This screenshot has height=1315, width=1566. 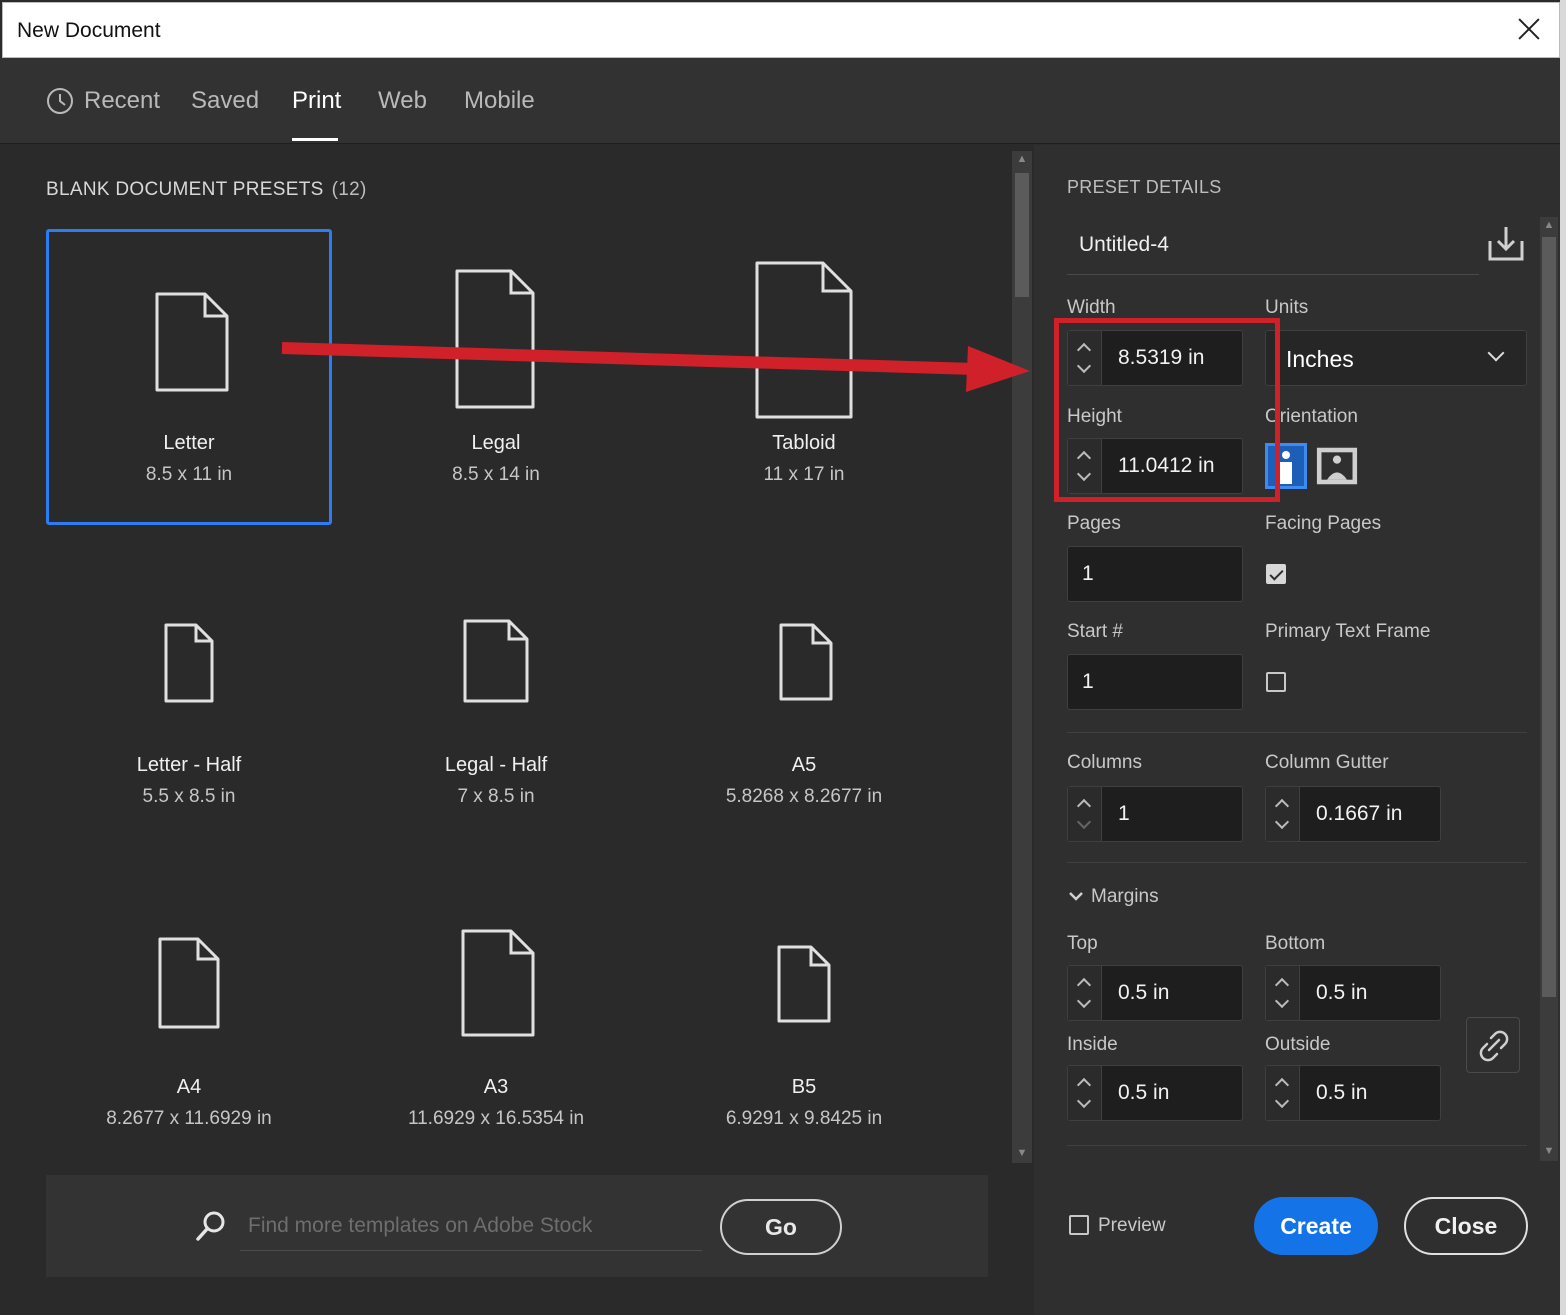 I want to click on window-edge, so click(x=1563, y=657).